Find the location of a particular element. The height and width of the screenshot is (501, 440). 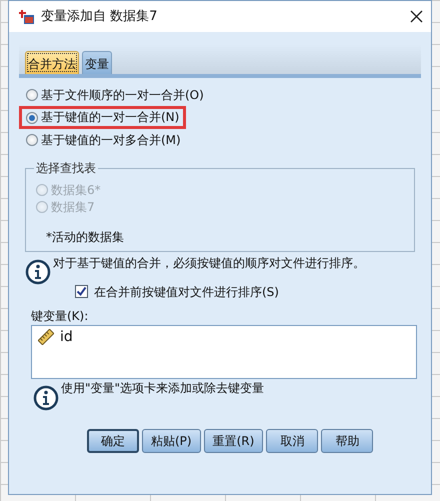

close-icon is located at coordinates (416, 16).